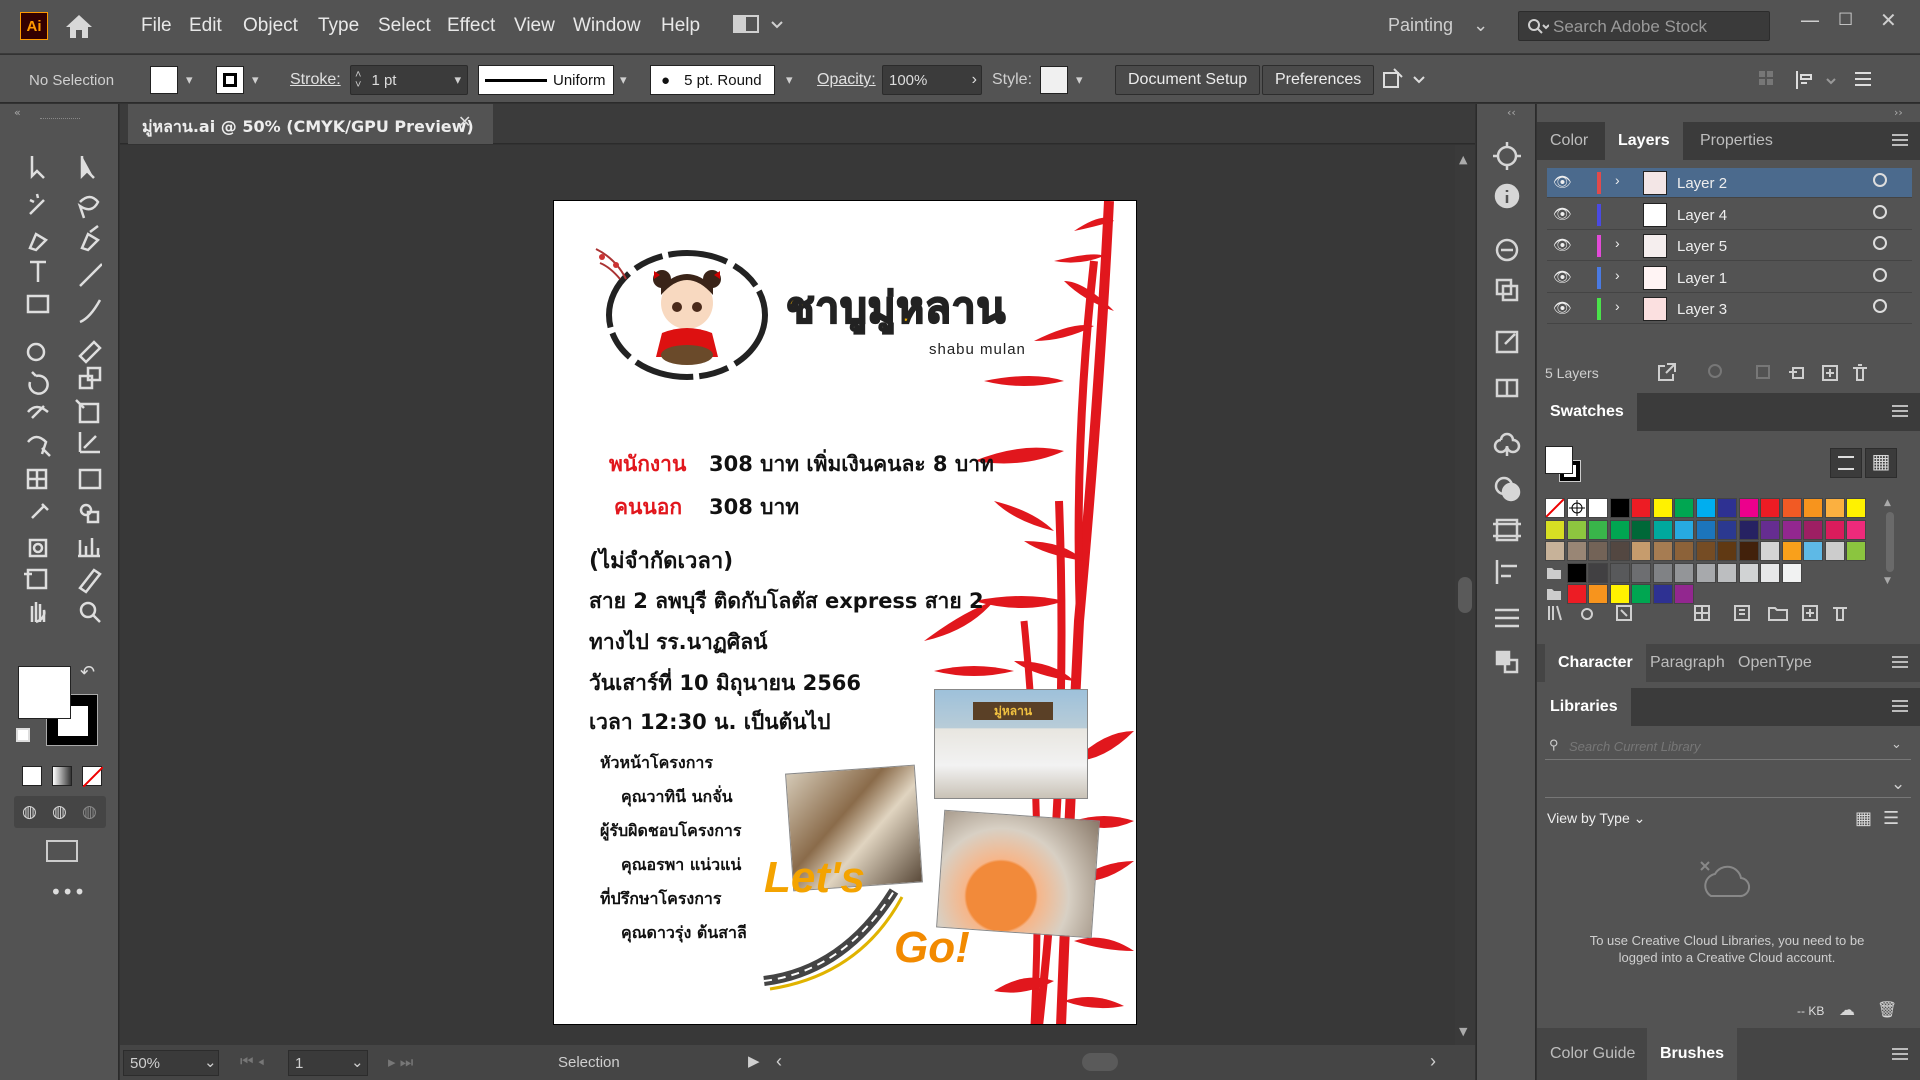 The height and width of the screenshot is (1080, 1920). What do you see at coordinates (789, 80) in the screenshot?
I see `brush-dropdown: ▾` at bounding box center [789, 80].